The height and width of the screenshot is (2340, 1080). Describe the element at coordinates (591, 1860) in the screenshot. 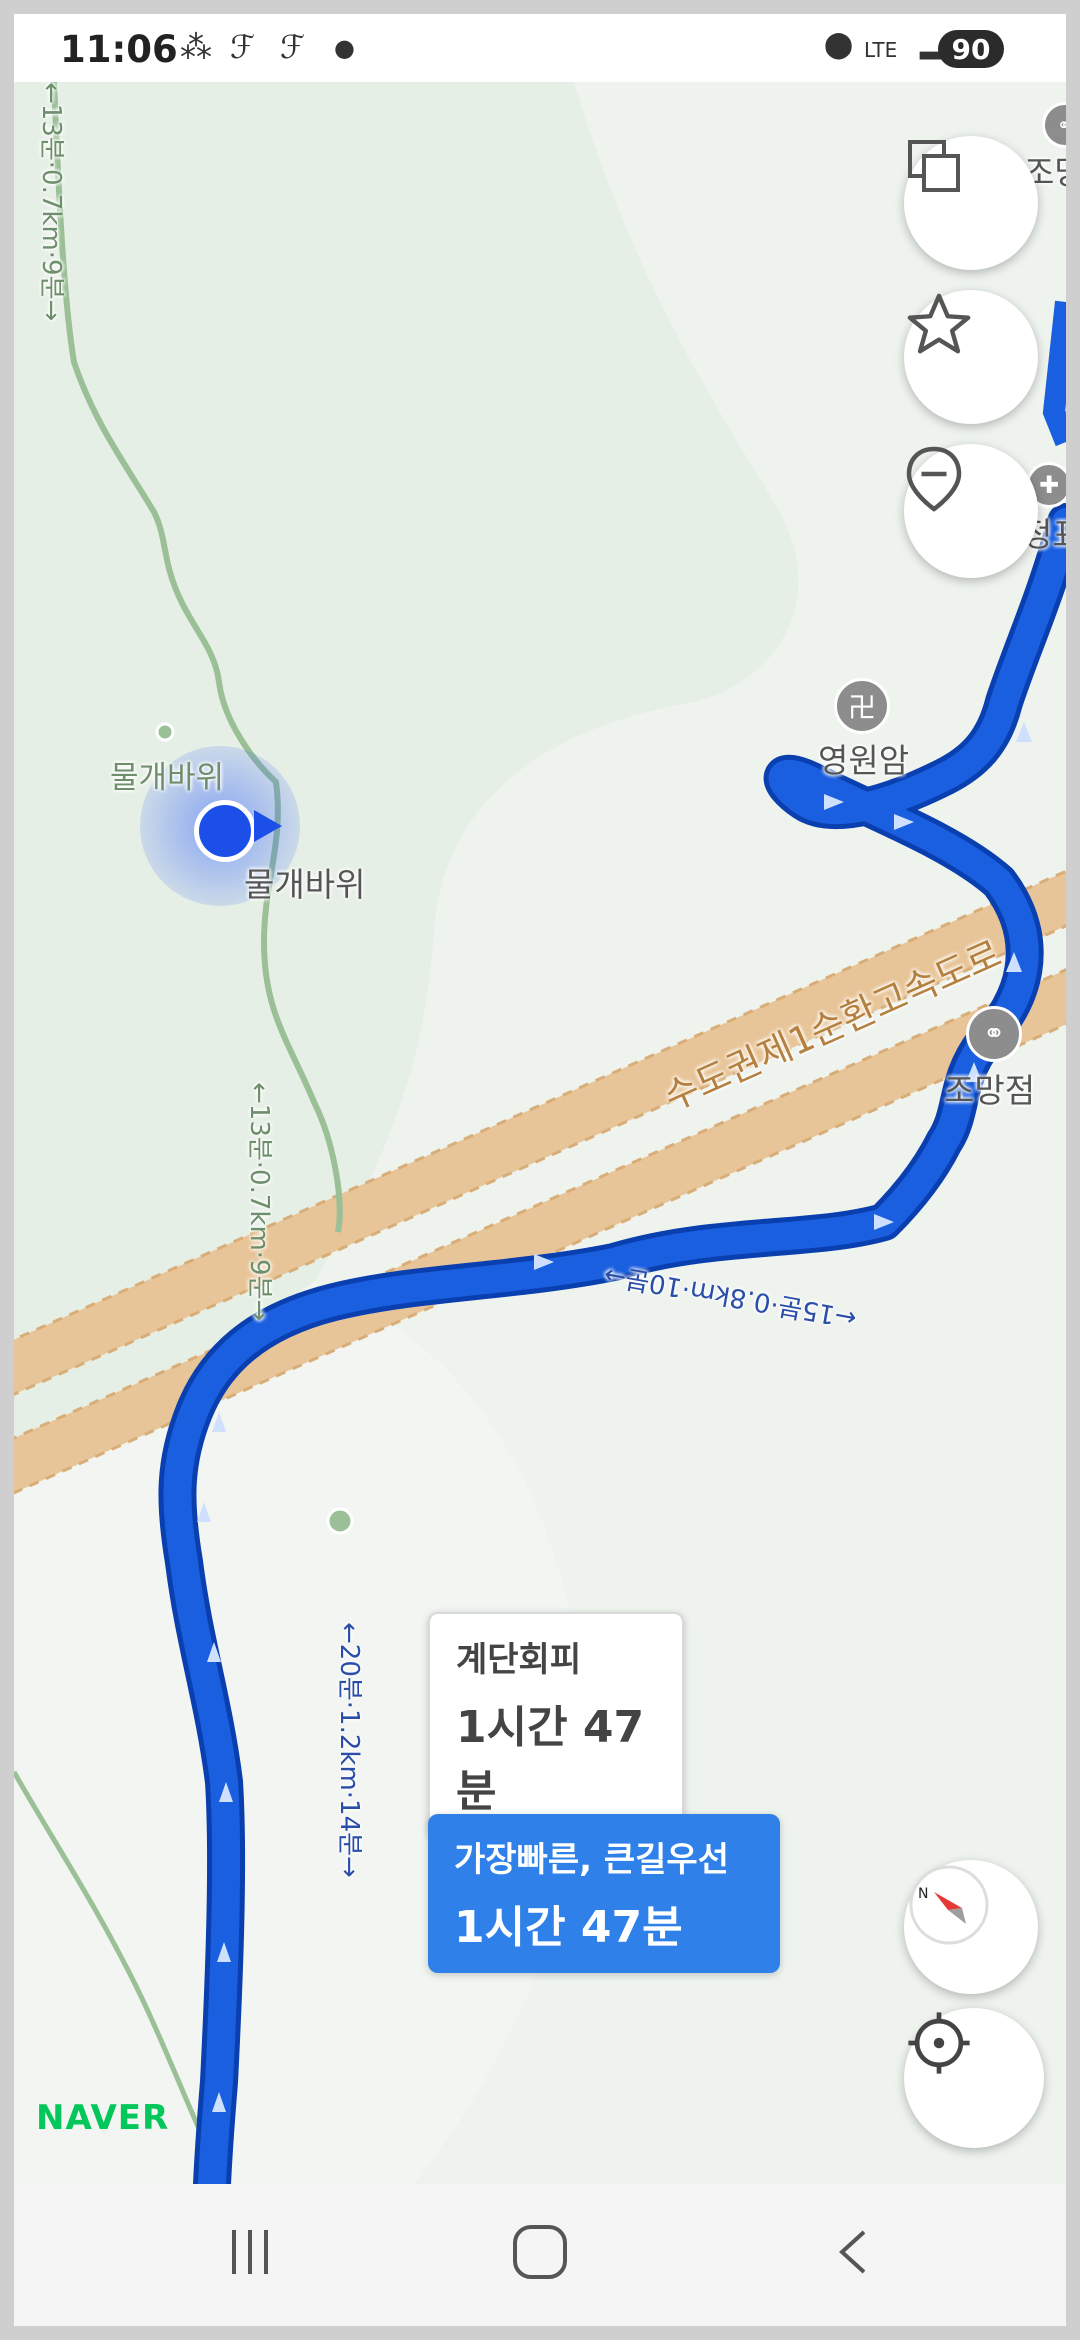

I see `route-option-name: 가장빠른, 큰길우선` at that location.